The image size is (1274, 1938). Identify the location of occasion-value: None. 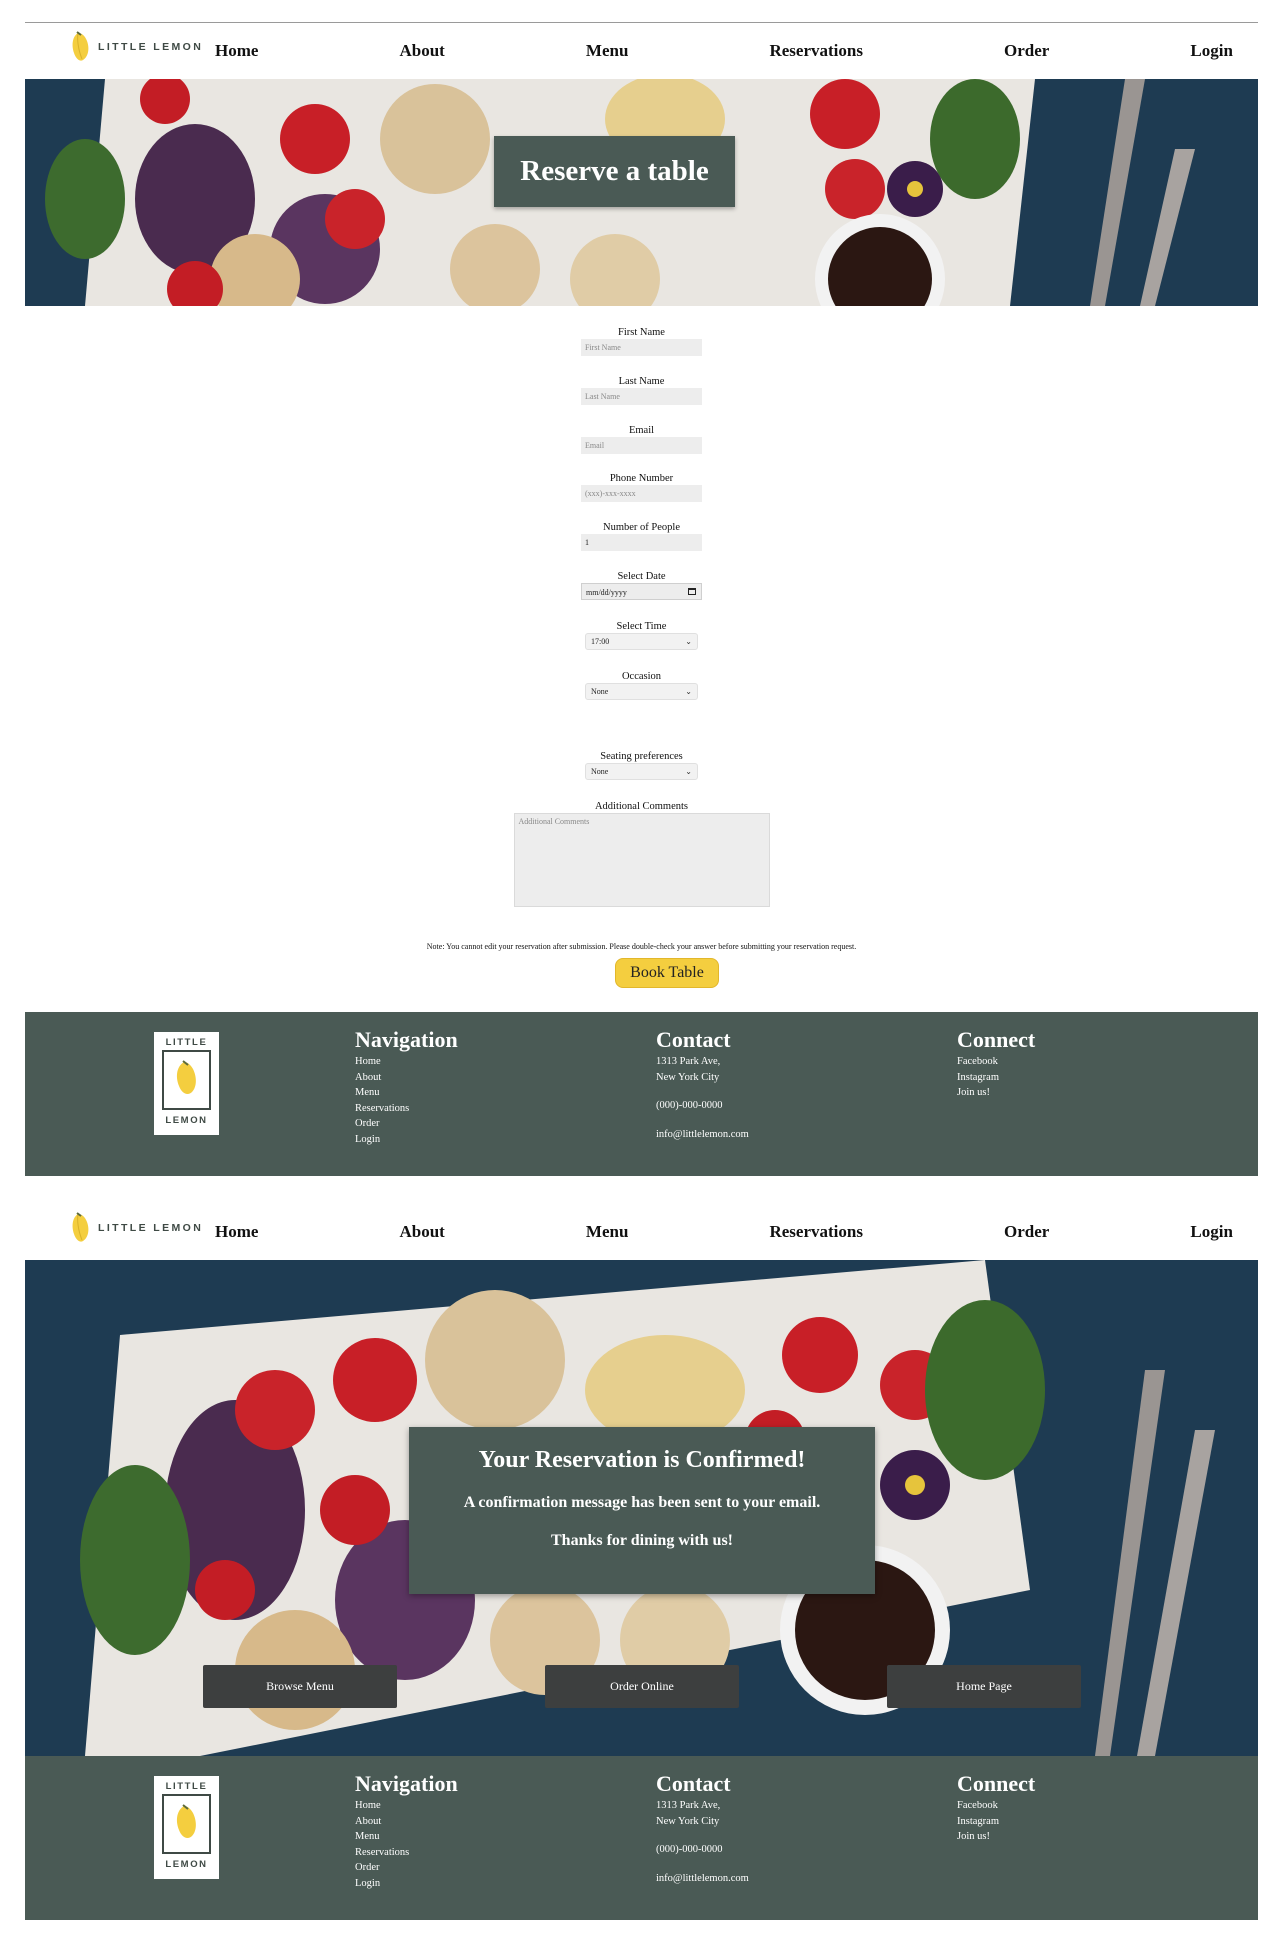
(600, 691).